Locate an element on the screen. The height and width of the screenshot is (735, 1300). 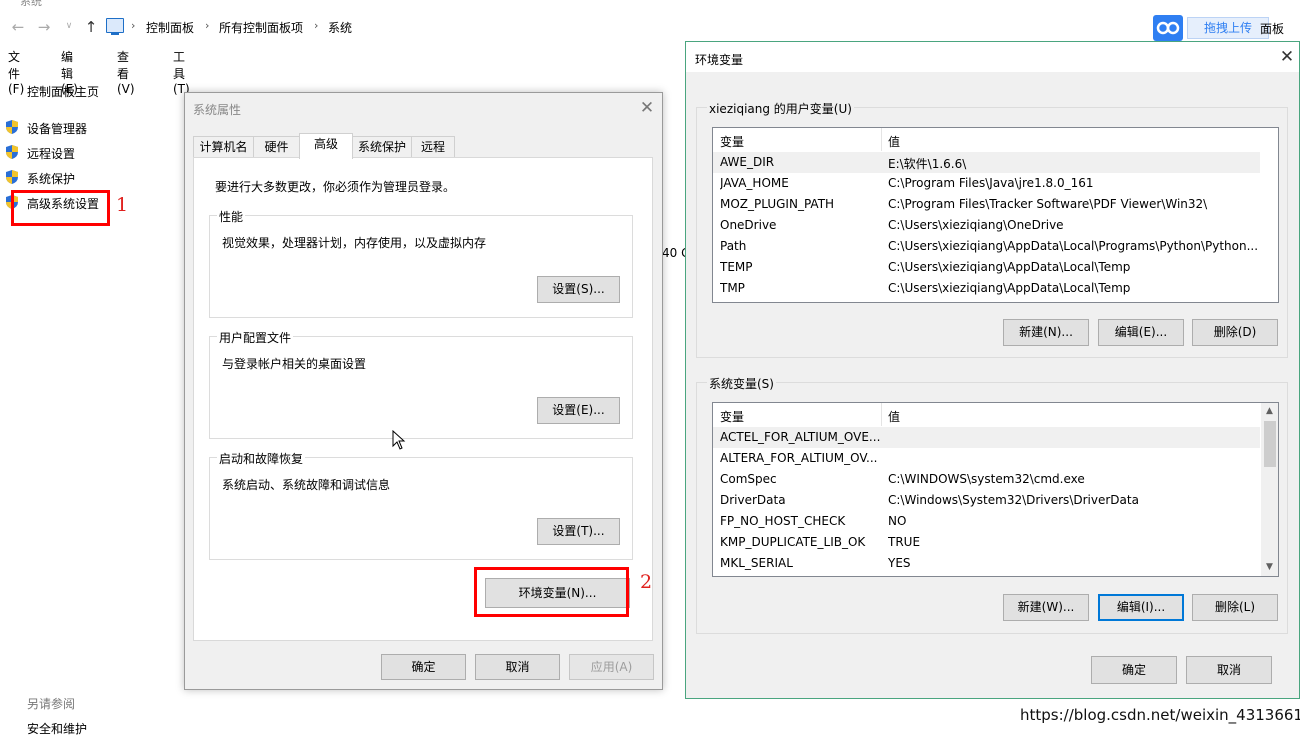
tab-system-protection: 系统保护 is located at coordinates (382, 147).